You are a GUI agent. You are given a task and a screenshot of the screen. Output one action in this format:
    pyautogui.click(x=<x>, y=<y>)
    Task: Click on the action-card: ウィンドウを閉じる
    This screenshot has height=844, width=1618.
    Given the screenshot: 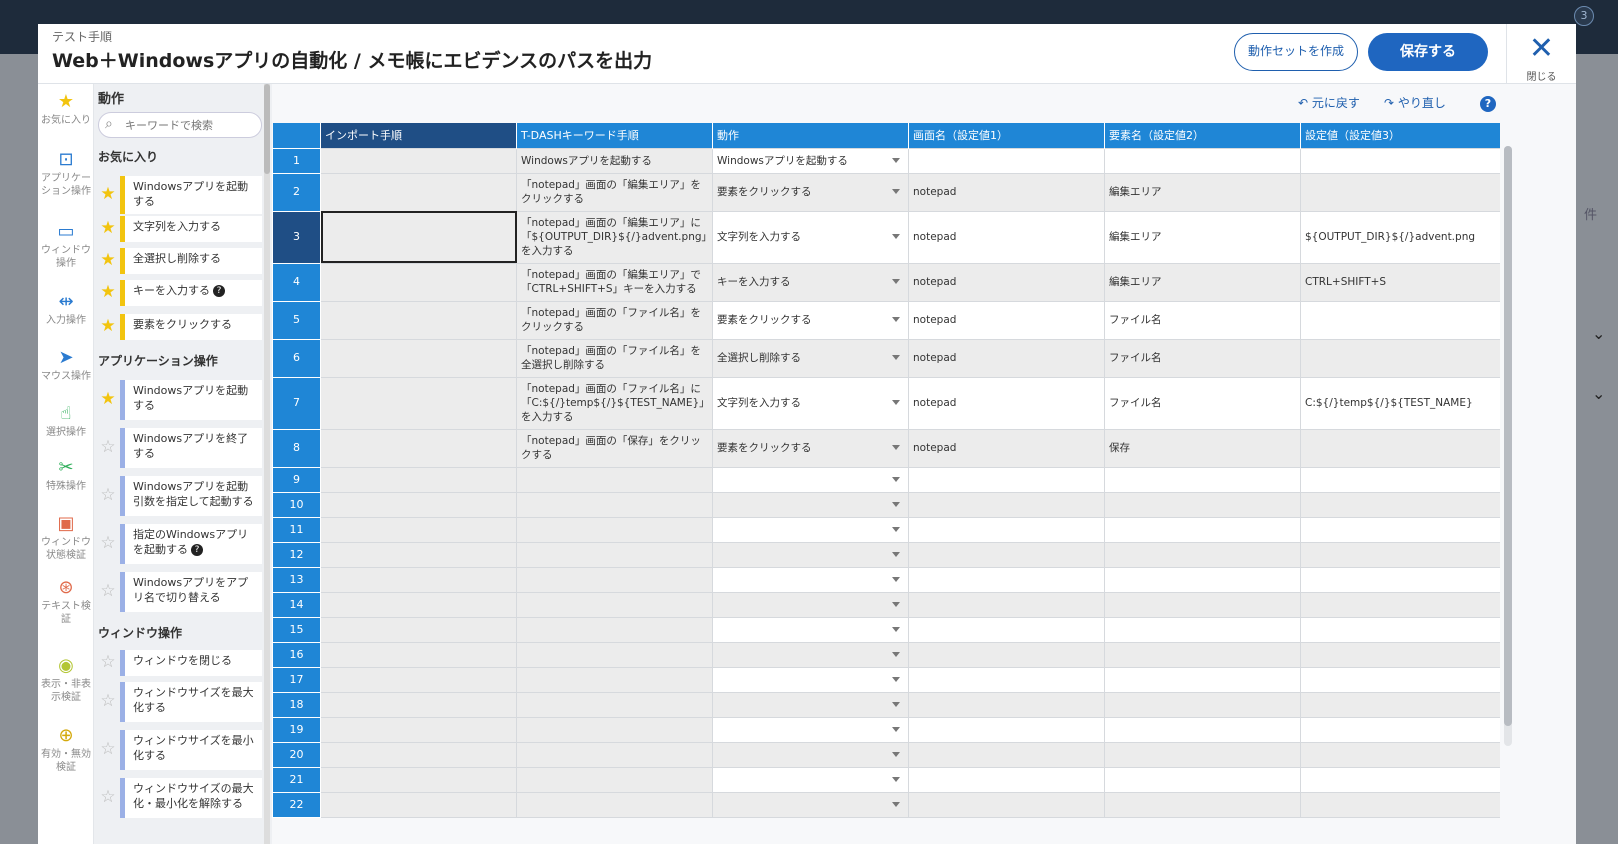 What is the action you would take?
    pyautogui.click(x=191, y=663)
    